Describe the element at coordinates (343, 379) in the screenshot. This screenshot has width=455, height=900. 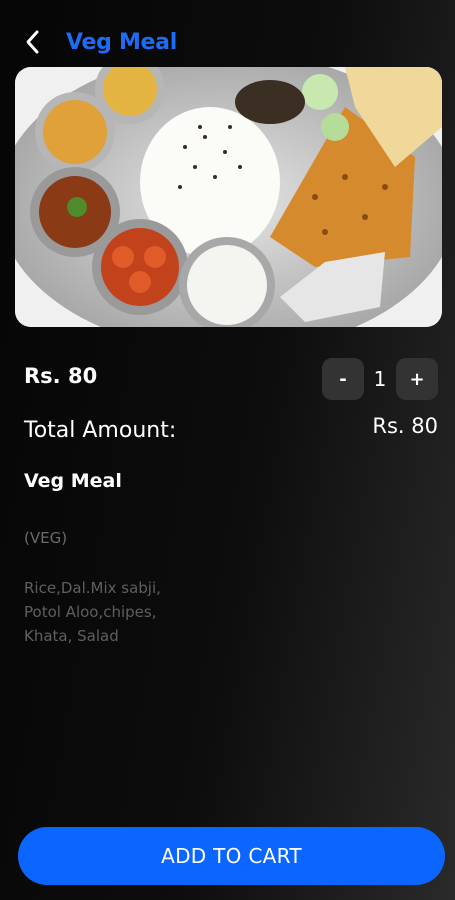
I see `decrement-button: -` at that location.